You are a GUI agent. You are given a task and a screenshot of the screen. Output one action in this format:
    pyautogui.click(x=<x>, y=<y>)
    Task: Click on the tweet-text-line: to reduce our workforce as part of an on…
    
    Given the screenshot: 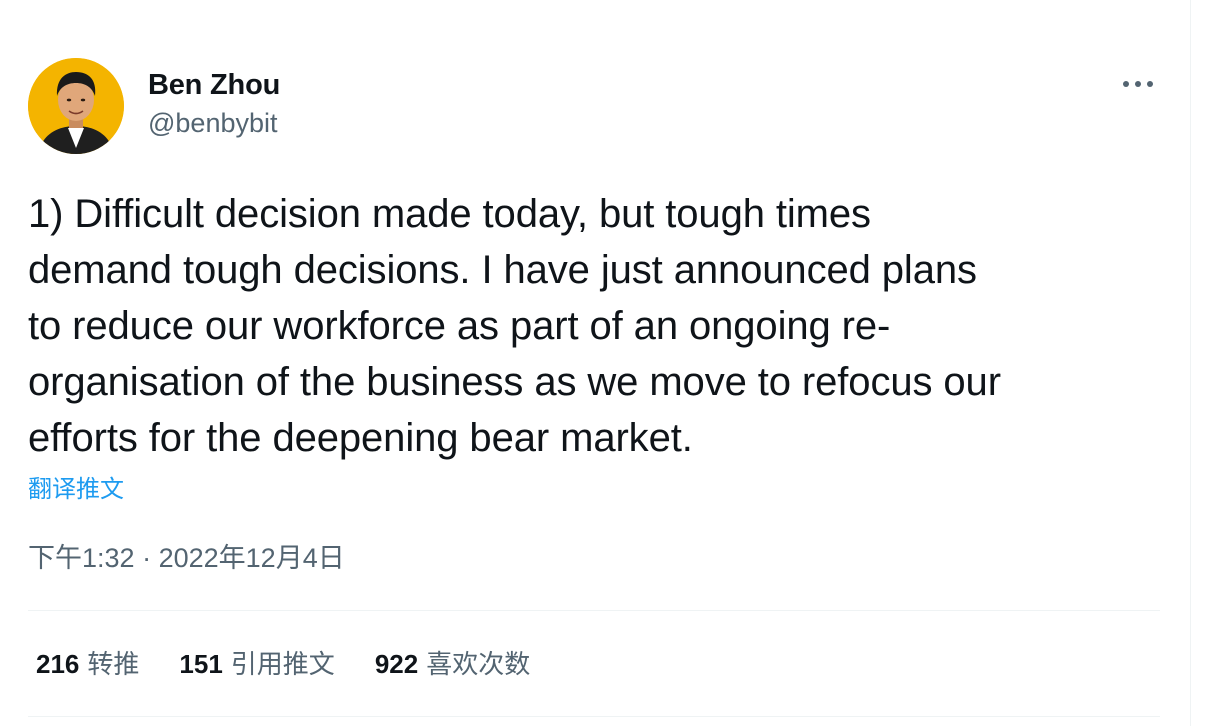 What is the action you would take?
    pyautogui.click(x=459, y=326)
    